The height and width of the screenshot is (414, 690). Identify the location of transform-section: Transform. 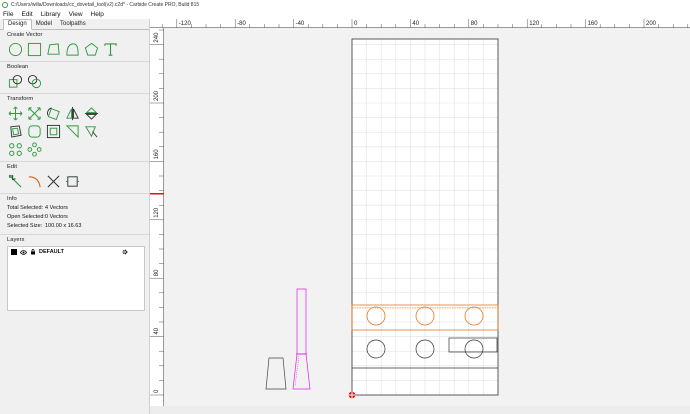
(74, 128).